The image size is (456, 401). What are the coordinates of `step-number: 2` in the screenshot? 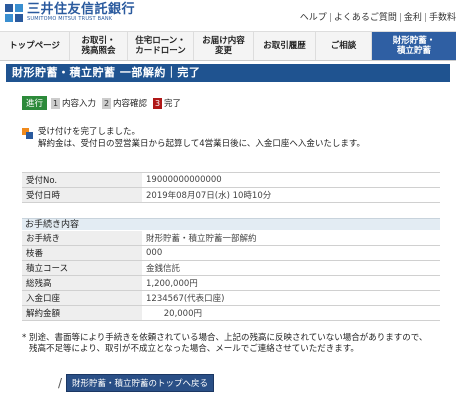 It's located at (107, 103).